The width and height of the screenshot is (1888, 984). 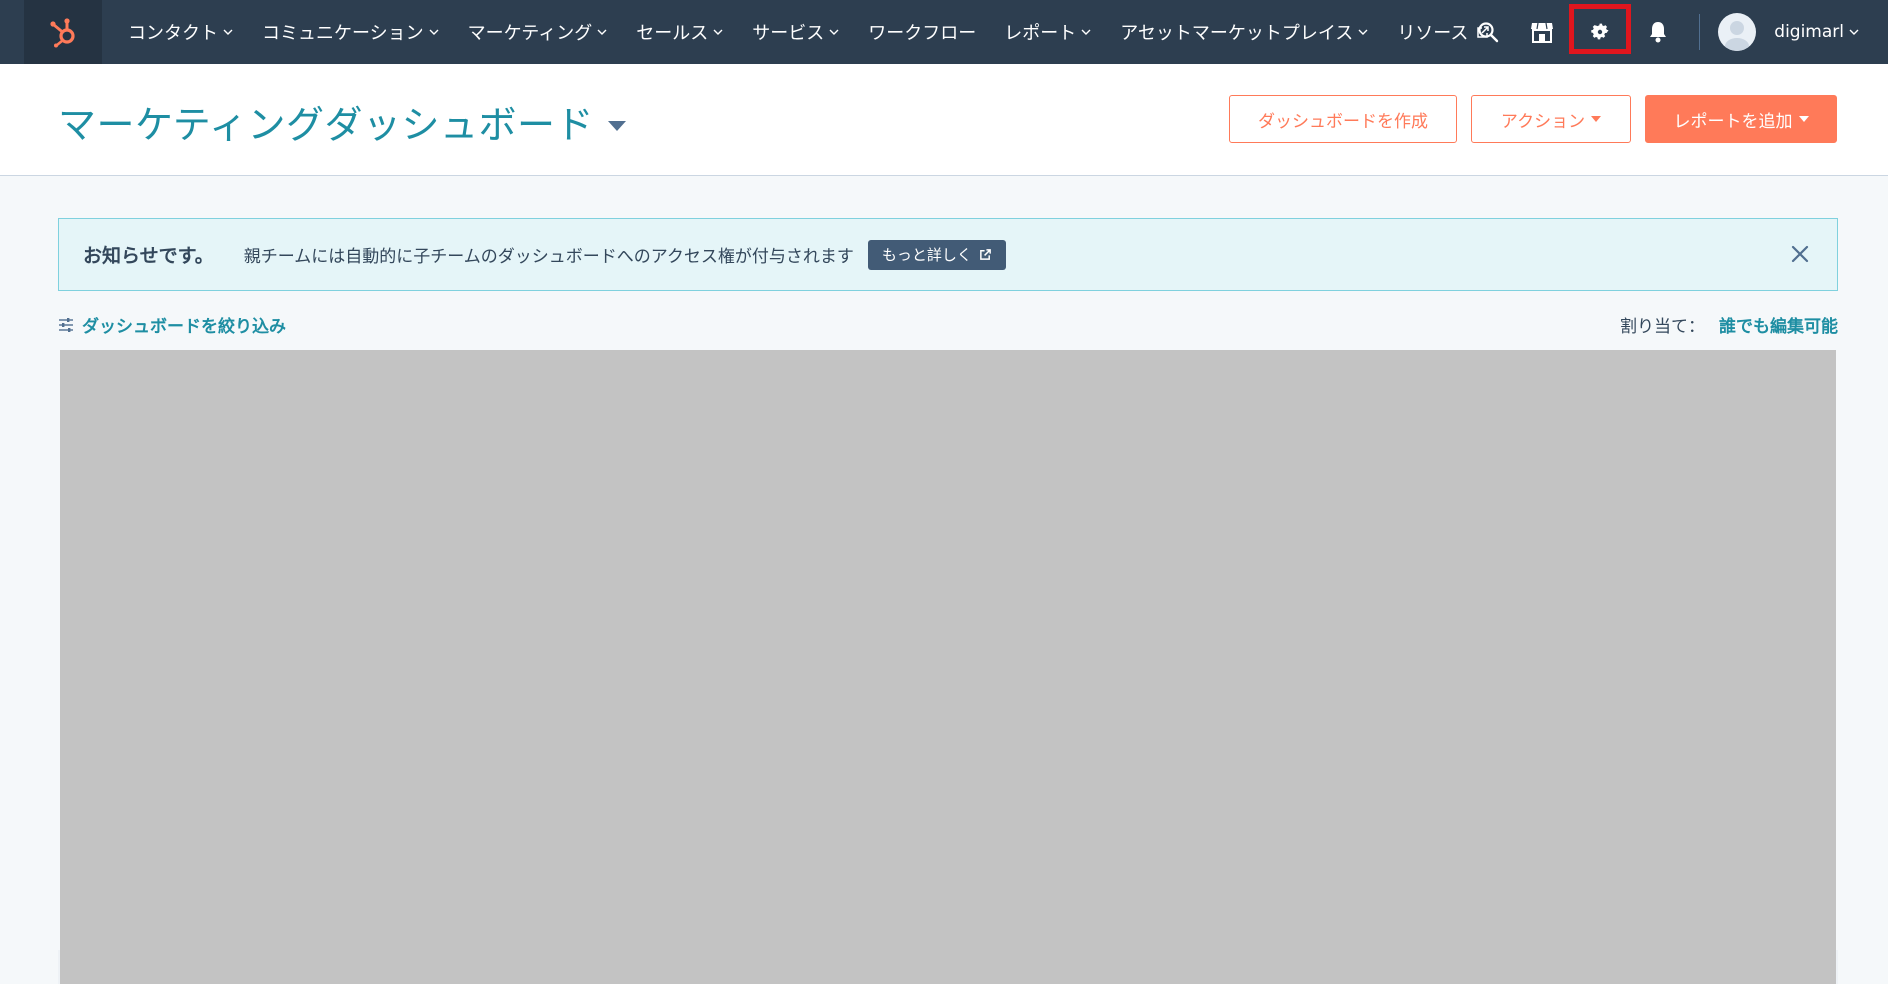 What do you see at coordinates (1778, 324) in the screenshot?
I see `assign-value-link: 誰でも編集可能` at bounding box center [1778, 324].